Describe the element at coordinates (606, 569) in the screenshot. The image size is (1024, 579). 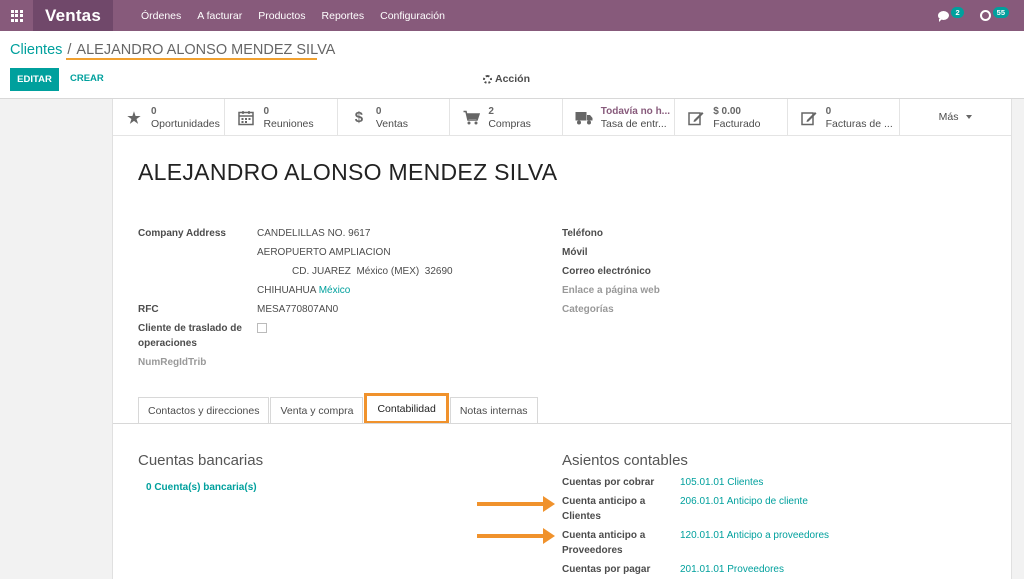
I see `payable-label: Cuentas por pagar` at that location.